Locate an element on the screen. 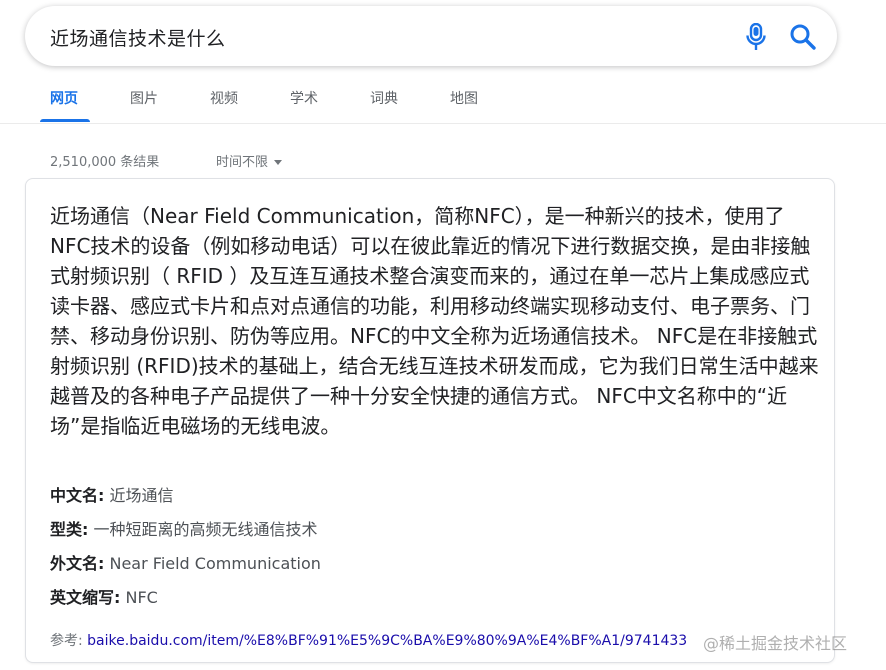 The height and width of the screenshot is (670, 886). tab-dictionary: 词典 is located at coordinates (384, 98).